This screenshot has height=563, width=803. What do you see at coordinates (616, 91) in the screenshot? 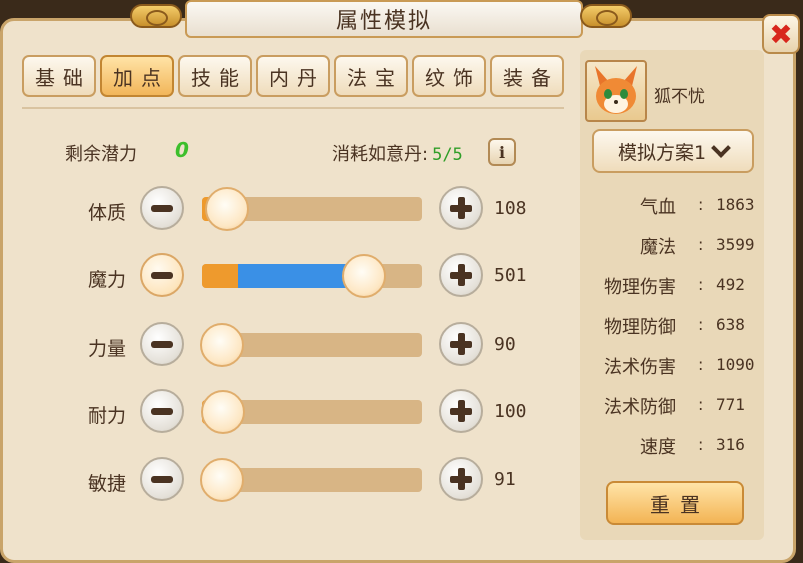
I see `fox-avatar-icon` at bounding box center [616, 91].